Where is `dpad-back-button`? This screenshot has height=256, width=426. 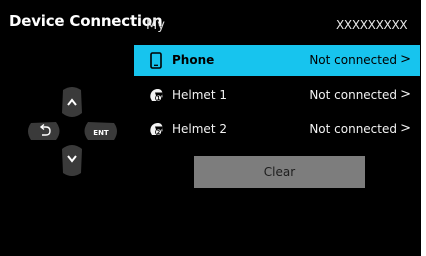 dpad-back-button is located at coordinates (44, 131).